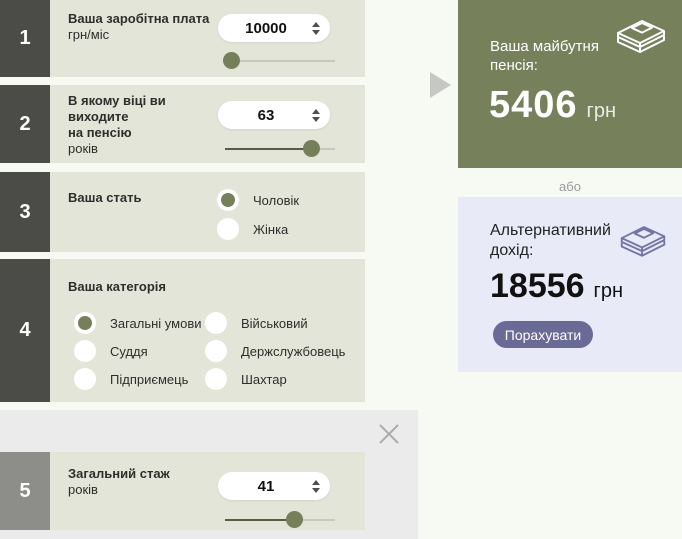 The height and width of the screenshot is (539, 682). What do you see at coordinates (543, 334) in the screenshot?
I see `calculate-button: Порахувати` at bounding box center [543, 334].